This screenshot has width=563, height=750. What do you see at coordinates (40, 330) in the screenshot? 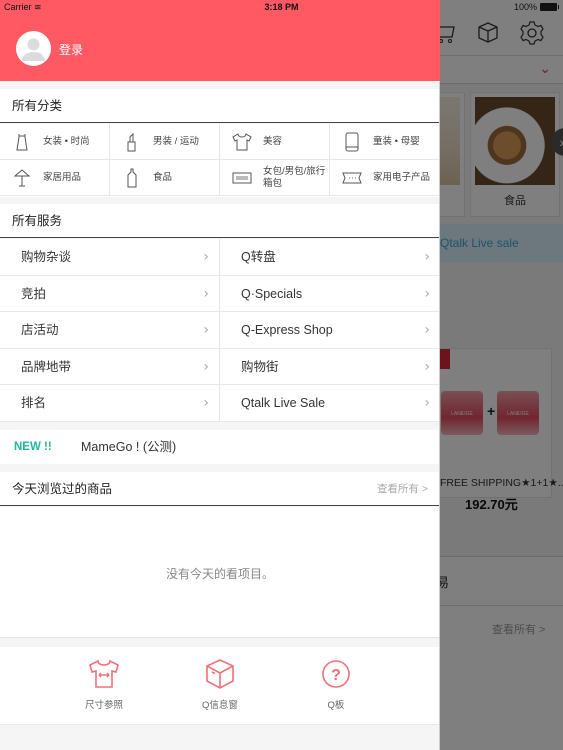
I see `service-label: 店活动` at bounding box center [40, 330].